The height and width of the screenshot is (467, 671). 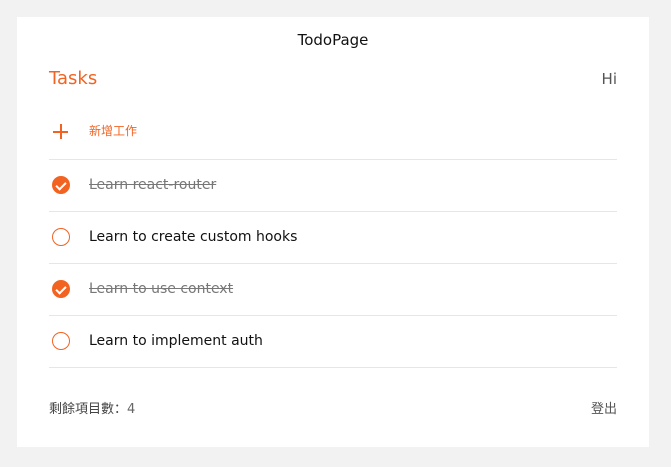 What do you see at coordinates (333, 186) in the screenshot?
I see `todo-item: Learn react-router` at bounding box center [333, 186].